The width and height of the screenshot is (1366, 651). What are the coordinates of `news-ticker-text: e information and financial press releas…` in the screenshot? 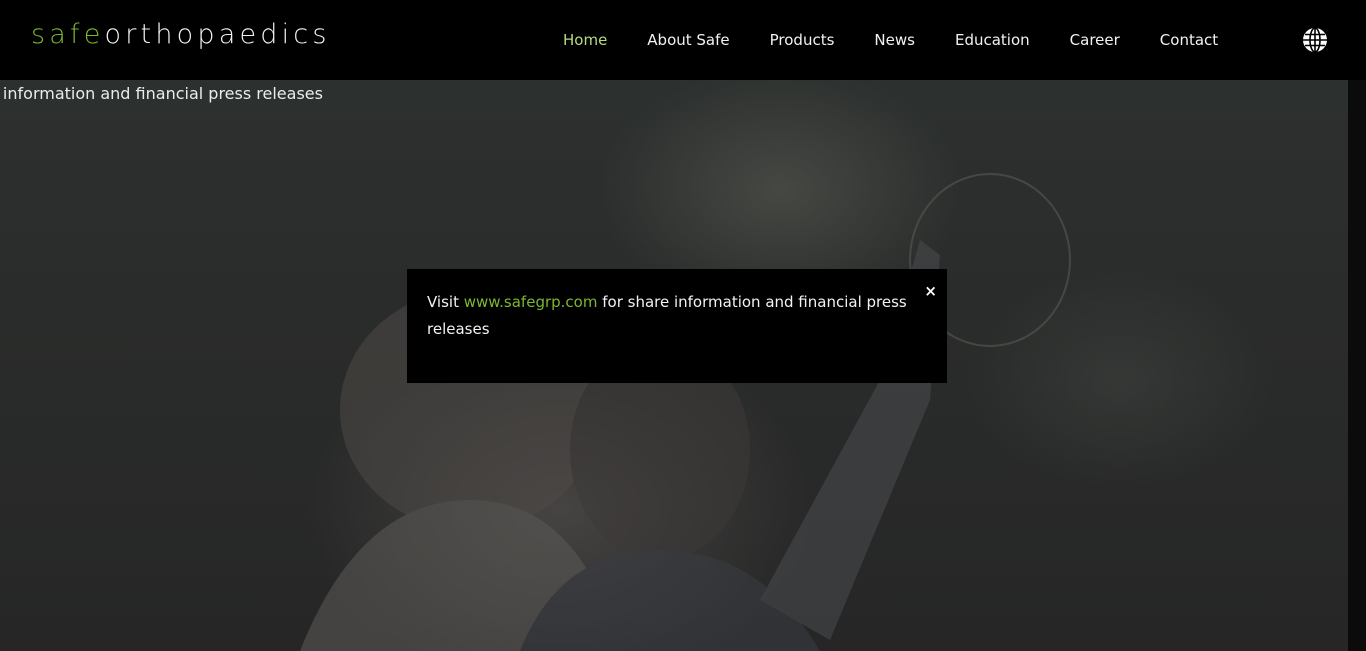 It's located at (161, 94).